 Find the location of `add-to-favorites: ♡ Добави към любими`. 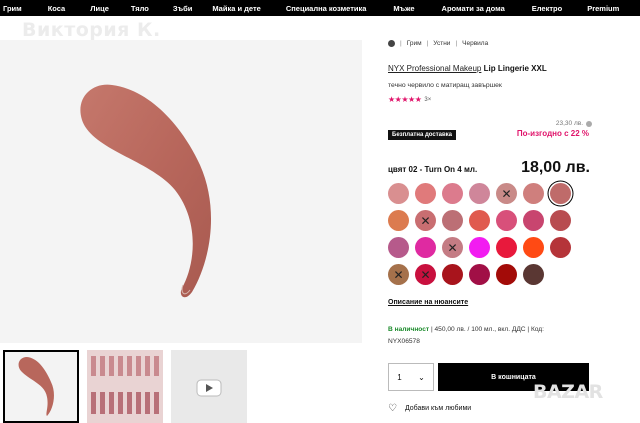

add-to-favorites: ♡ Добави към любими is located at coordinates (429, 408).